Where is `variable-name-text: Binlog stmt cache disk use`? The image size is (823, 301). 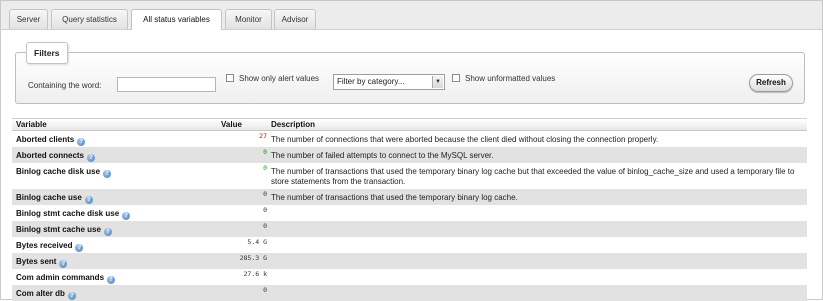
variable-name-text: Binlog stmt cache disk use is located at coordinates (68, 213).